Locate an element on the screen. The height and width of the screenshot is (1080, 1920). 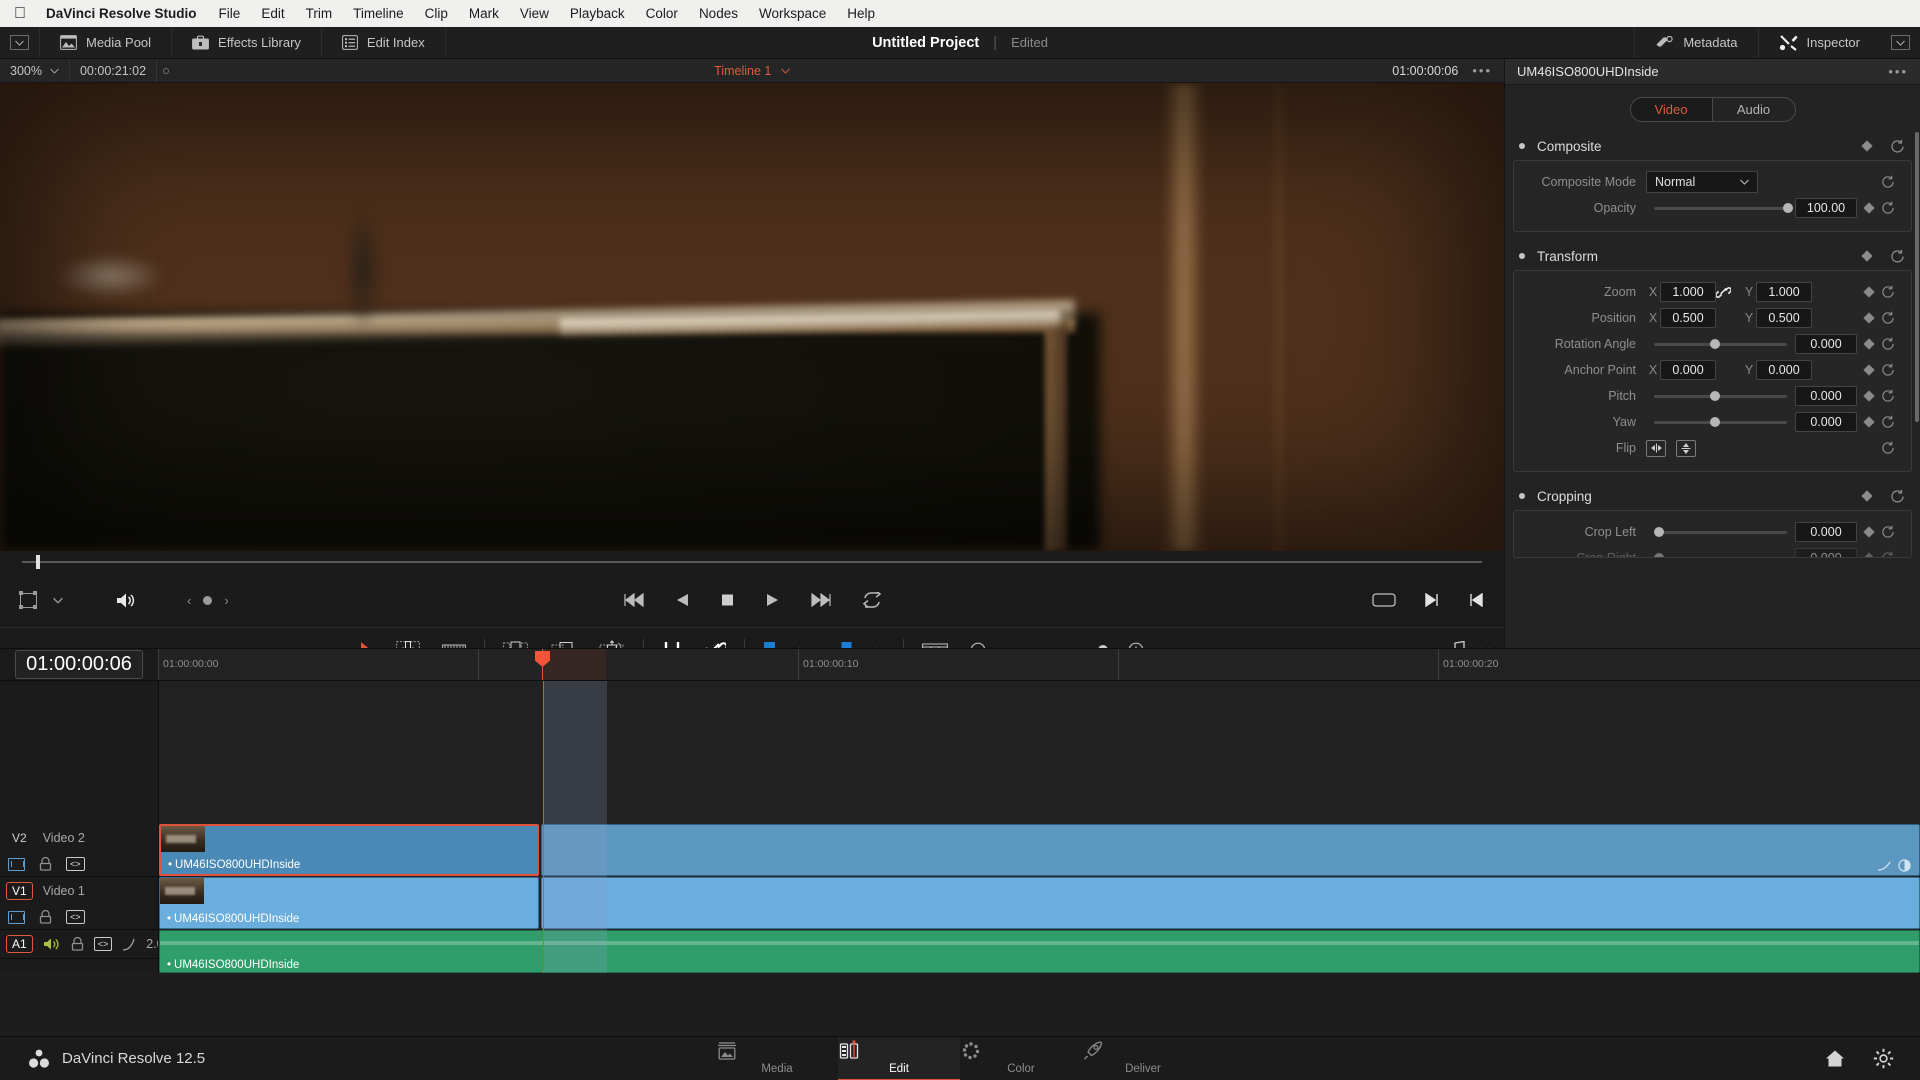
track-auto-select-icon-a1: <> is located at coordinates (103, 944).